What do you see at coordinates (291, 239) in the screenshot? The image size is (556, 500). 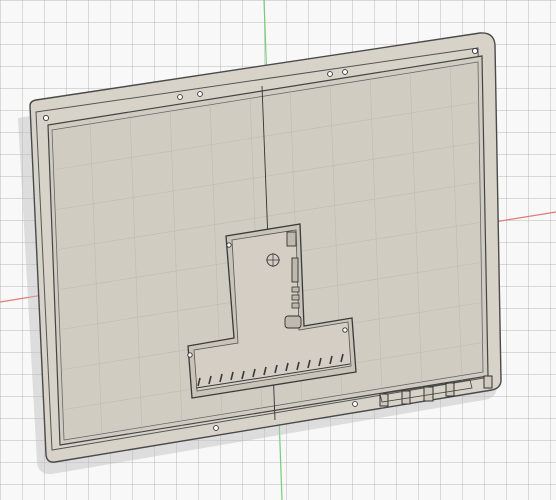 I see `port-slot-top` at bounding box center [291, 239].